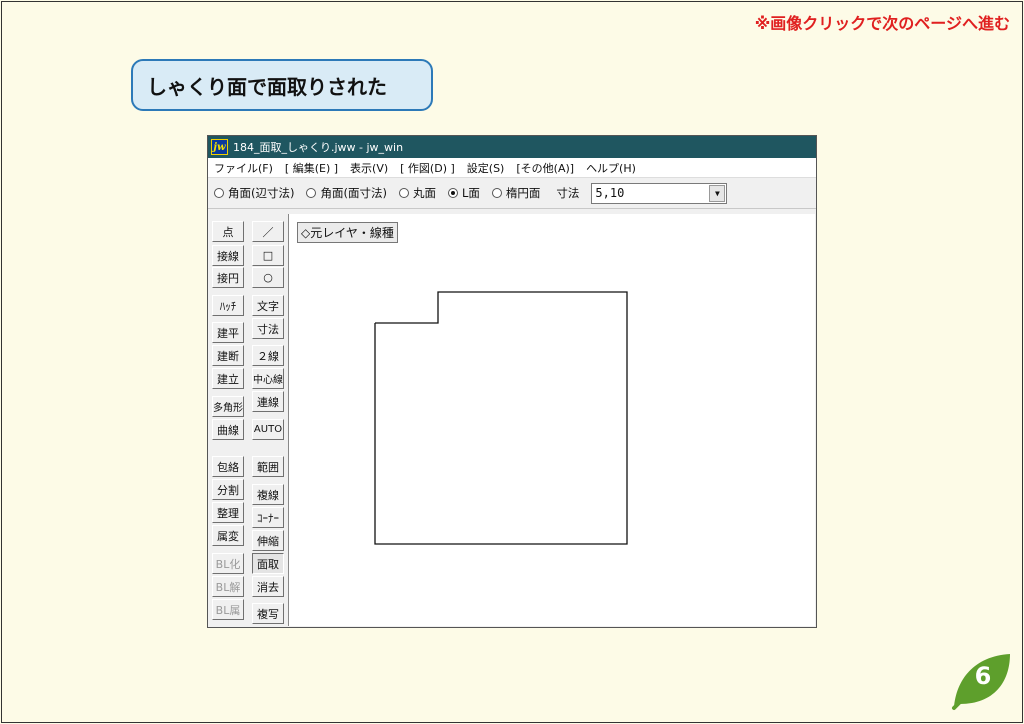 The height and width of the screenshot is (724, 1024). I want to click on tool-elevation: 建立, so click(228, 378).